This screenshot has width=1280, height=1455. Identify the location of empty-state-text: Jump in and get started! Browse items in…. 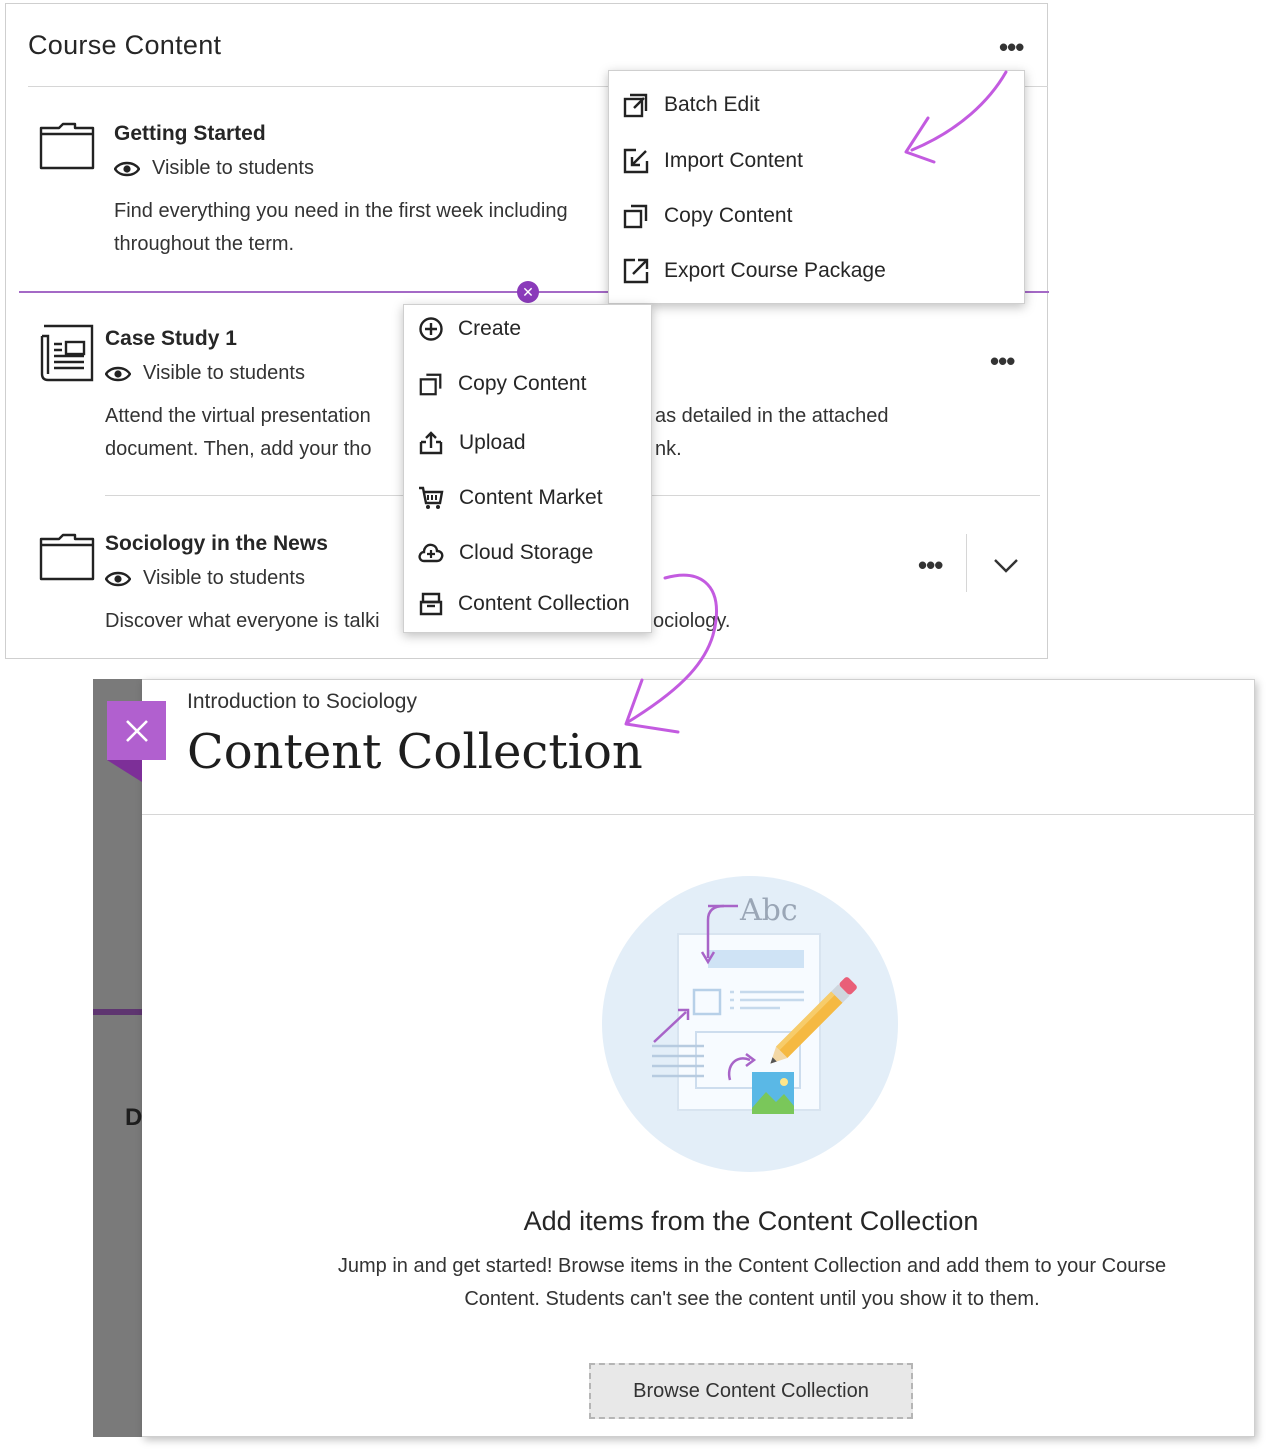
(752, 1282).